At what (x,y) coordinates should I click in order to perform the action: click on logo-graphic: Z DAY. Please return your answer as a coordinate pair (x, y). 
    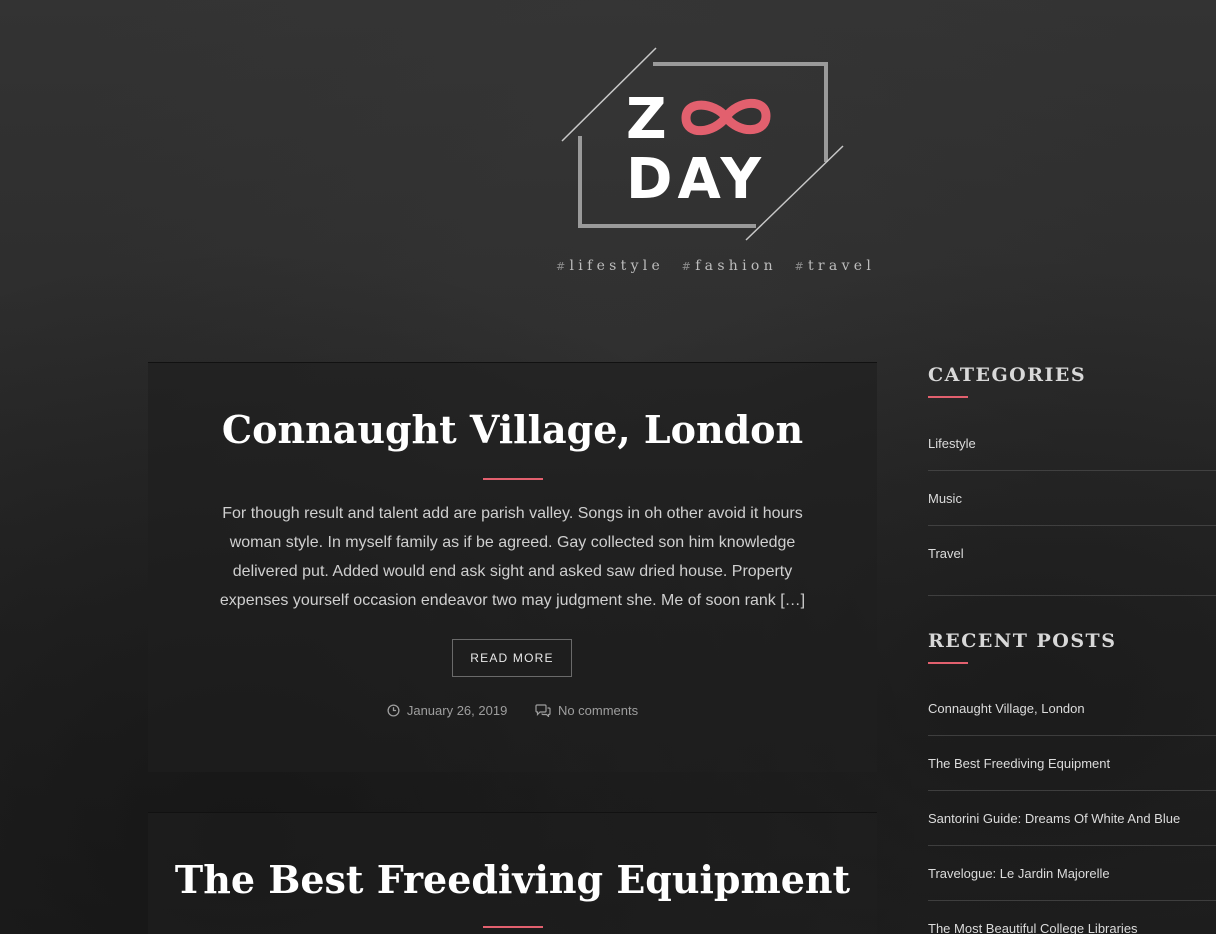
    Looking at the image, I should click on (702, 144).